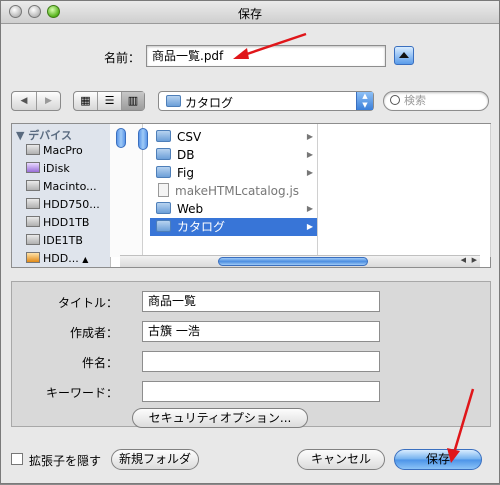 This screenshot has width=500, height=485. I want to click on list-view-icon: ☰, so click(110, 101).